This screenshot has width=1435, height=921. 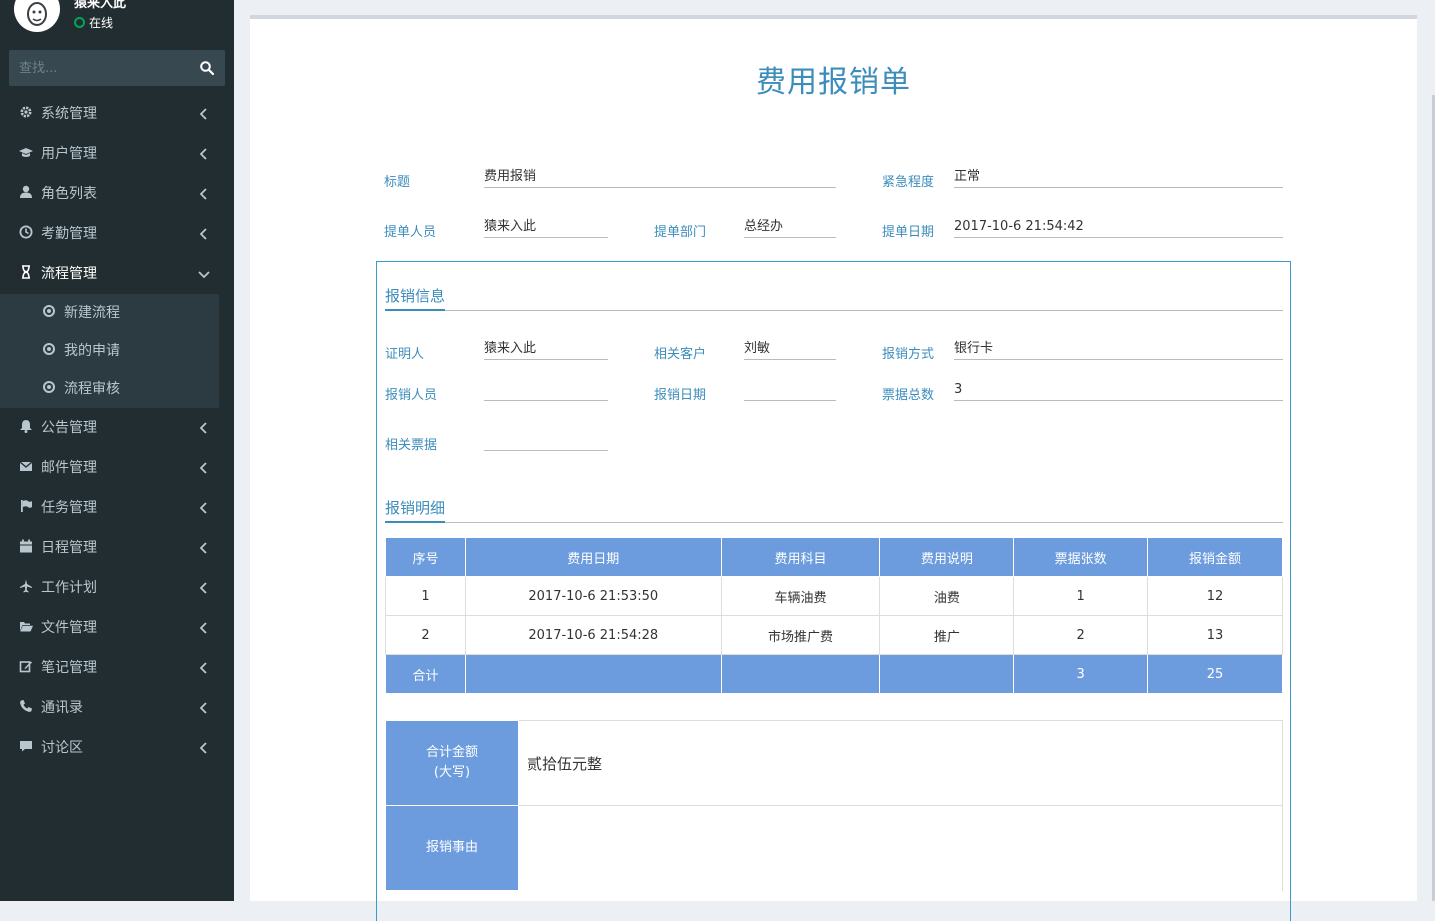 What do you see at coordinates (69, 154) in the screenshot?
I see `sidebar-item-label: 用户管理` at bounding box center [69, 154].